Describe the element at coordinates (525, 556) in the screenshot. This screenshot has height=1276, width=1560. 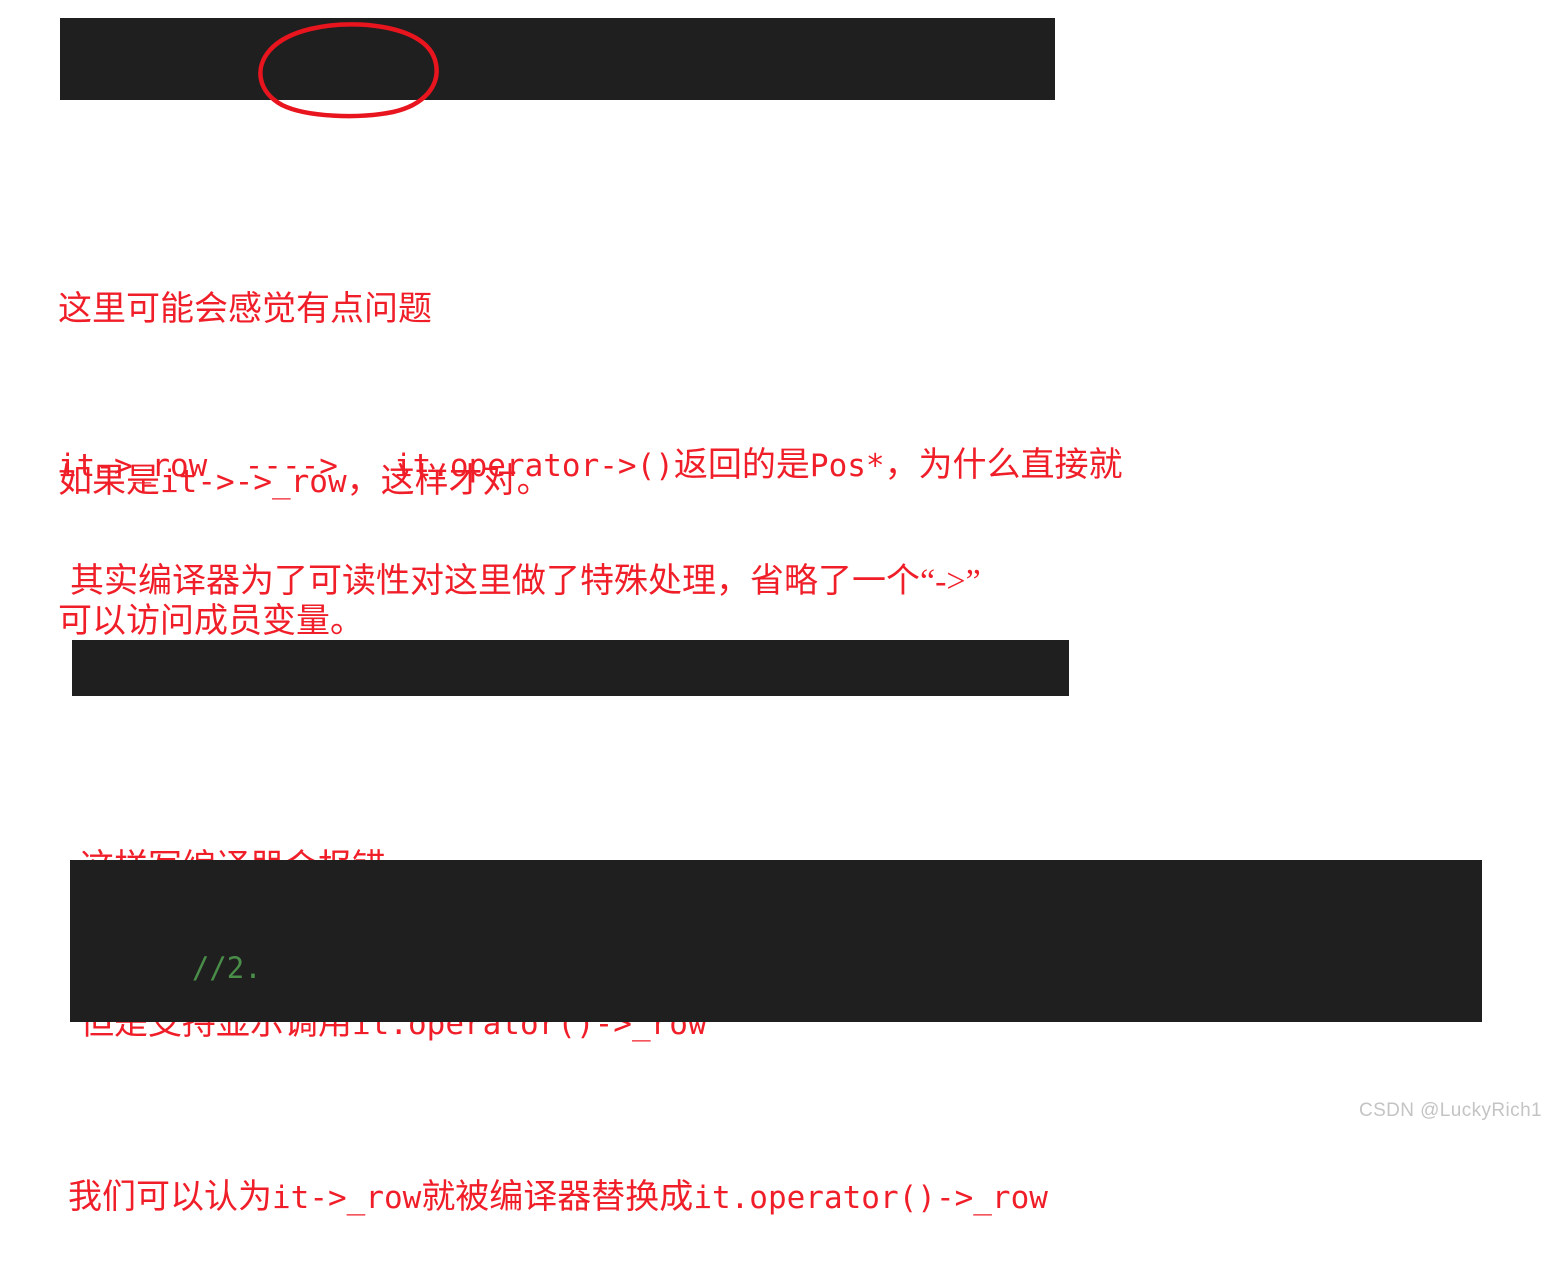
I see `note-paragraph-3: 其实编译器为了可读性对这里做了特殊处理，省略了一个“->”` at that location.